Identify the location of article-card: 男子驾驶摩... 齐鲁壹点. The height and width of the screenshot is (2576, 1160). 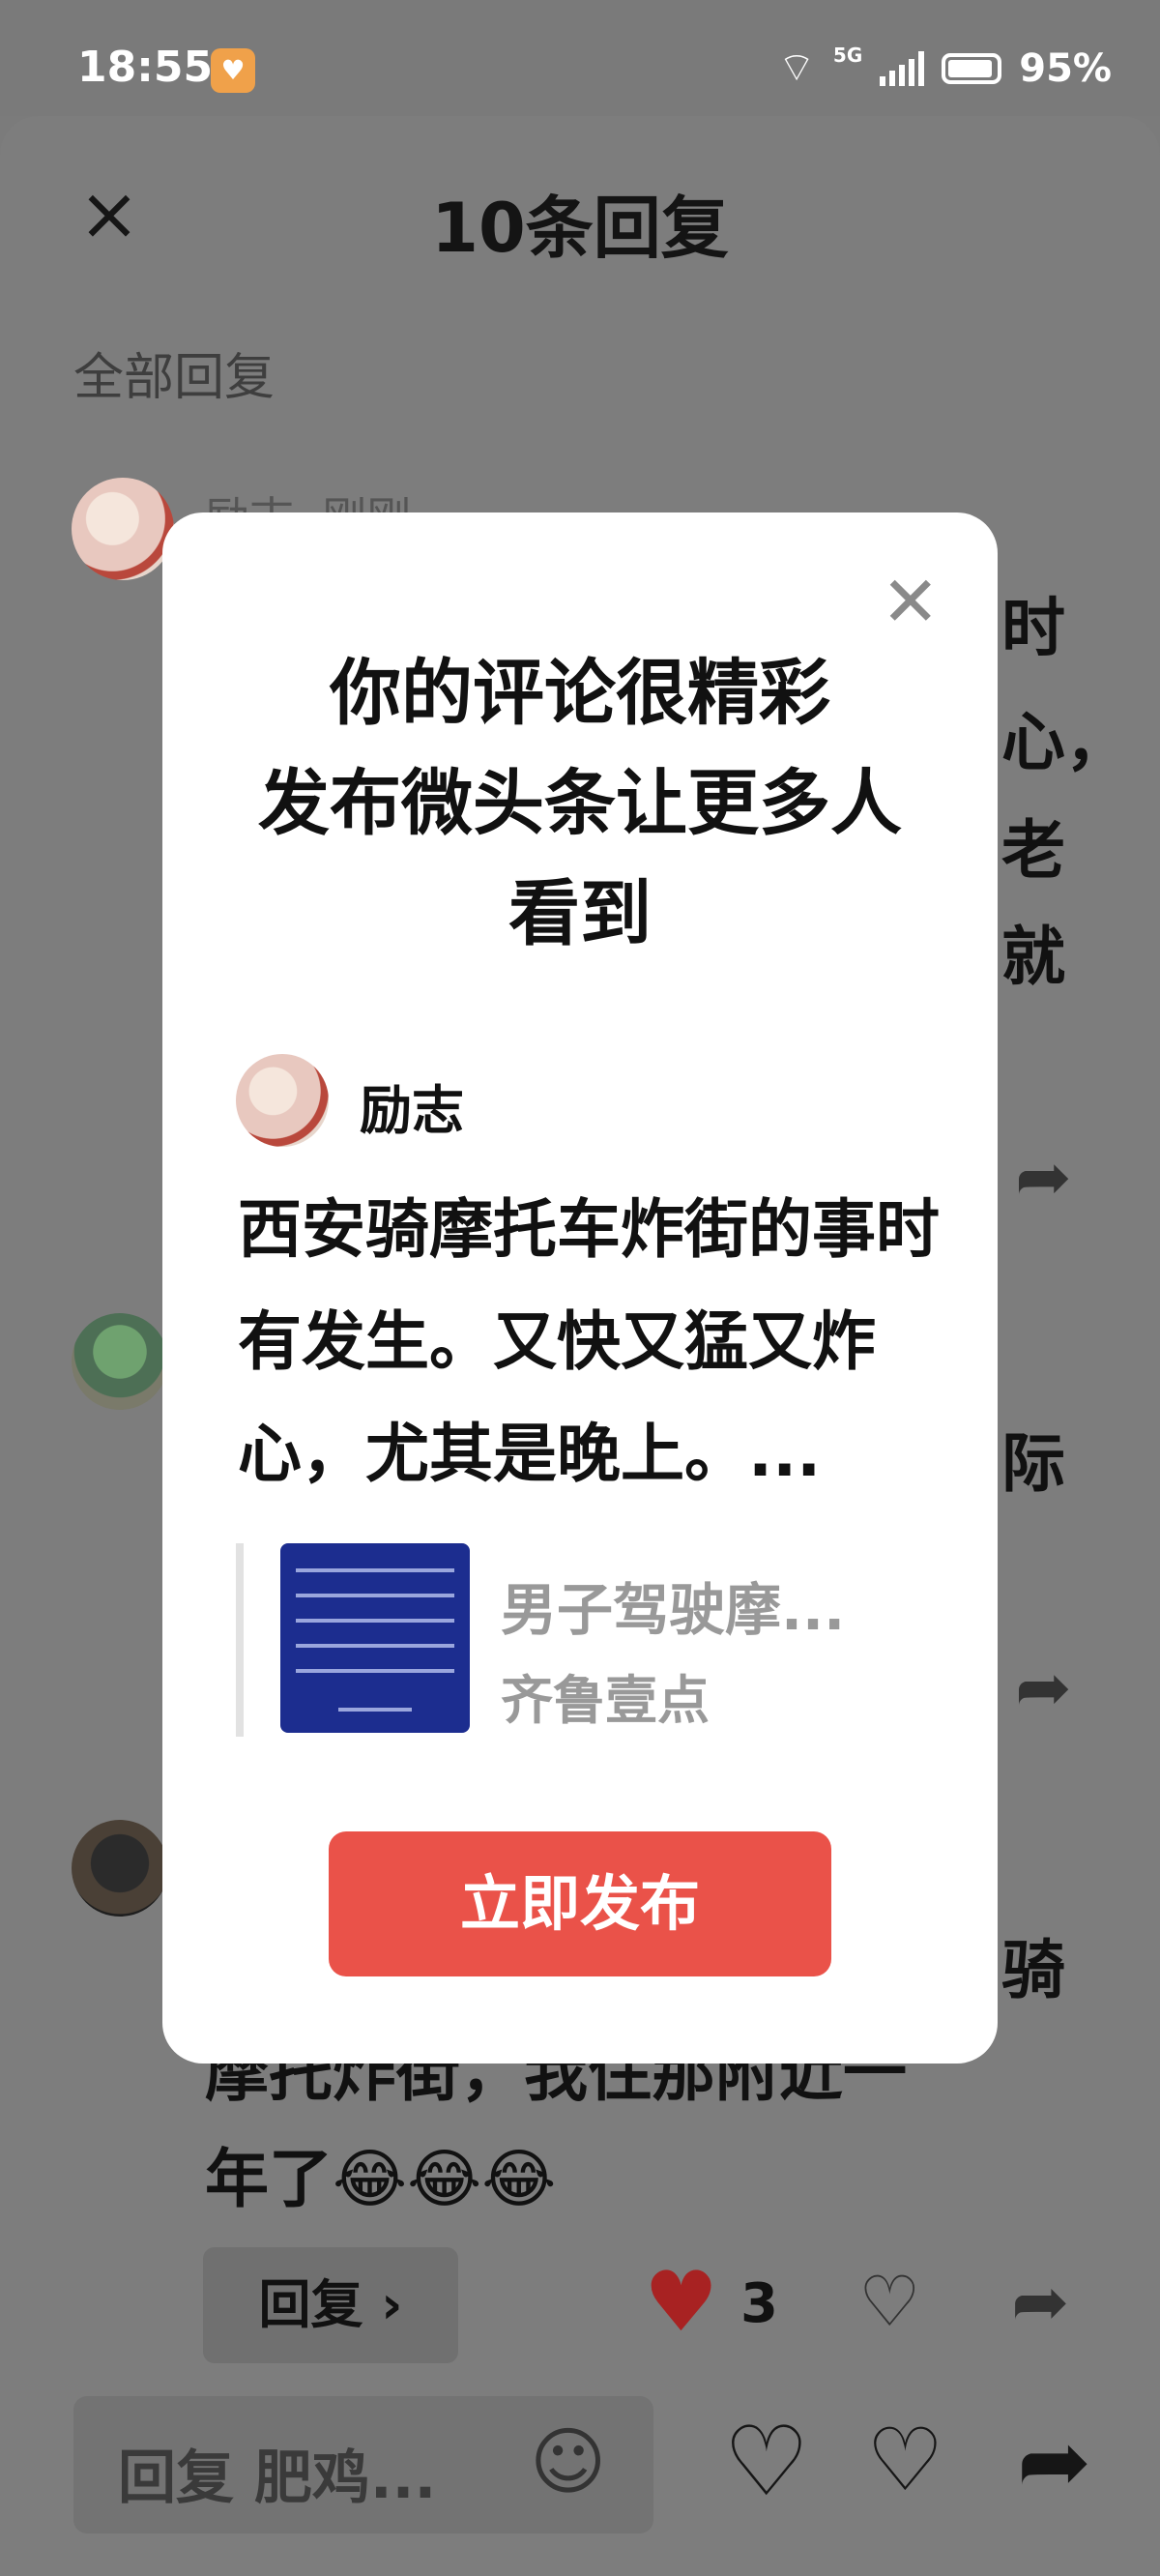
(588, 1640).